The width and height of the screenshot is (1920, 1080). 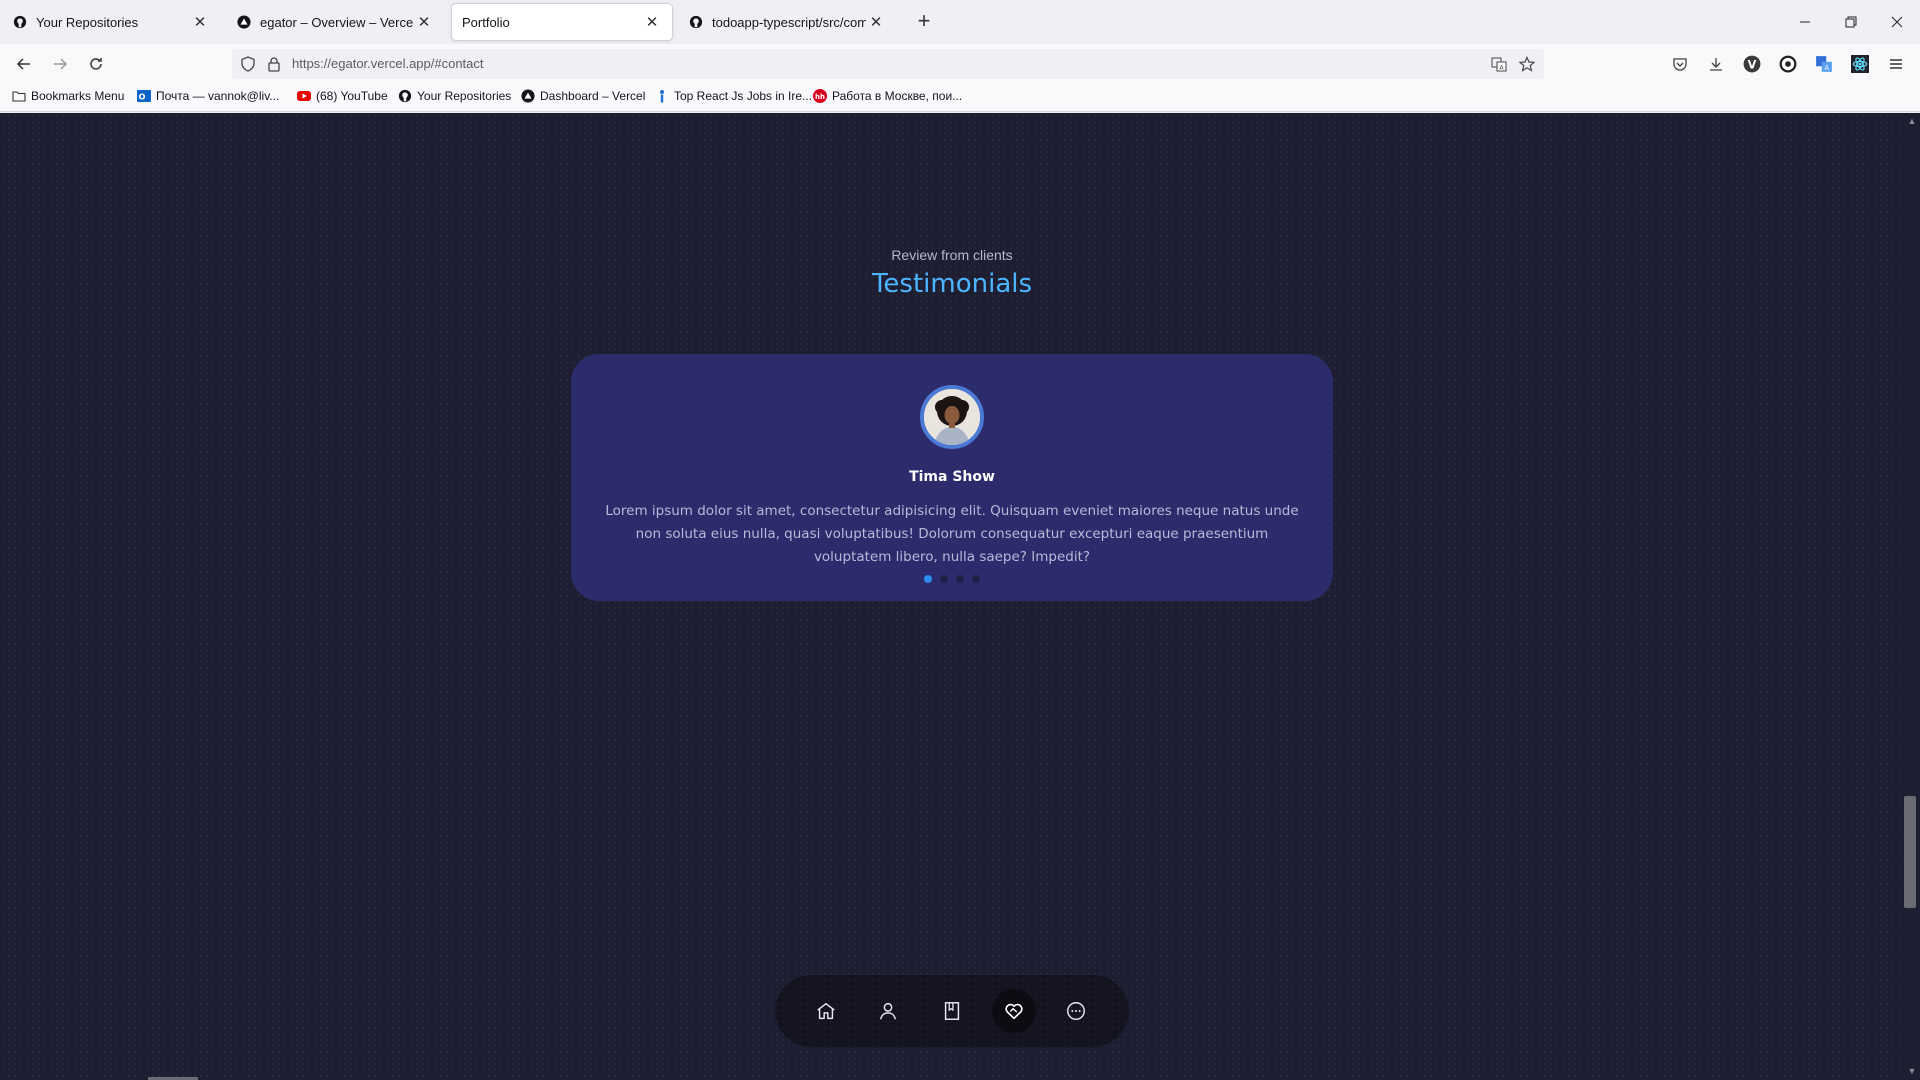 I want to click on sync-extension-icon, so click(x=1788, y=64).